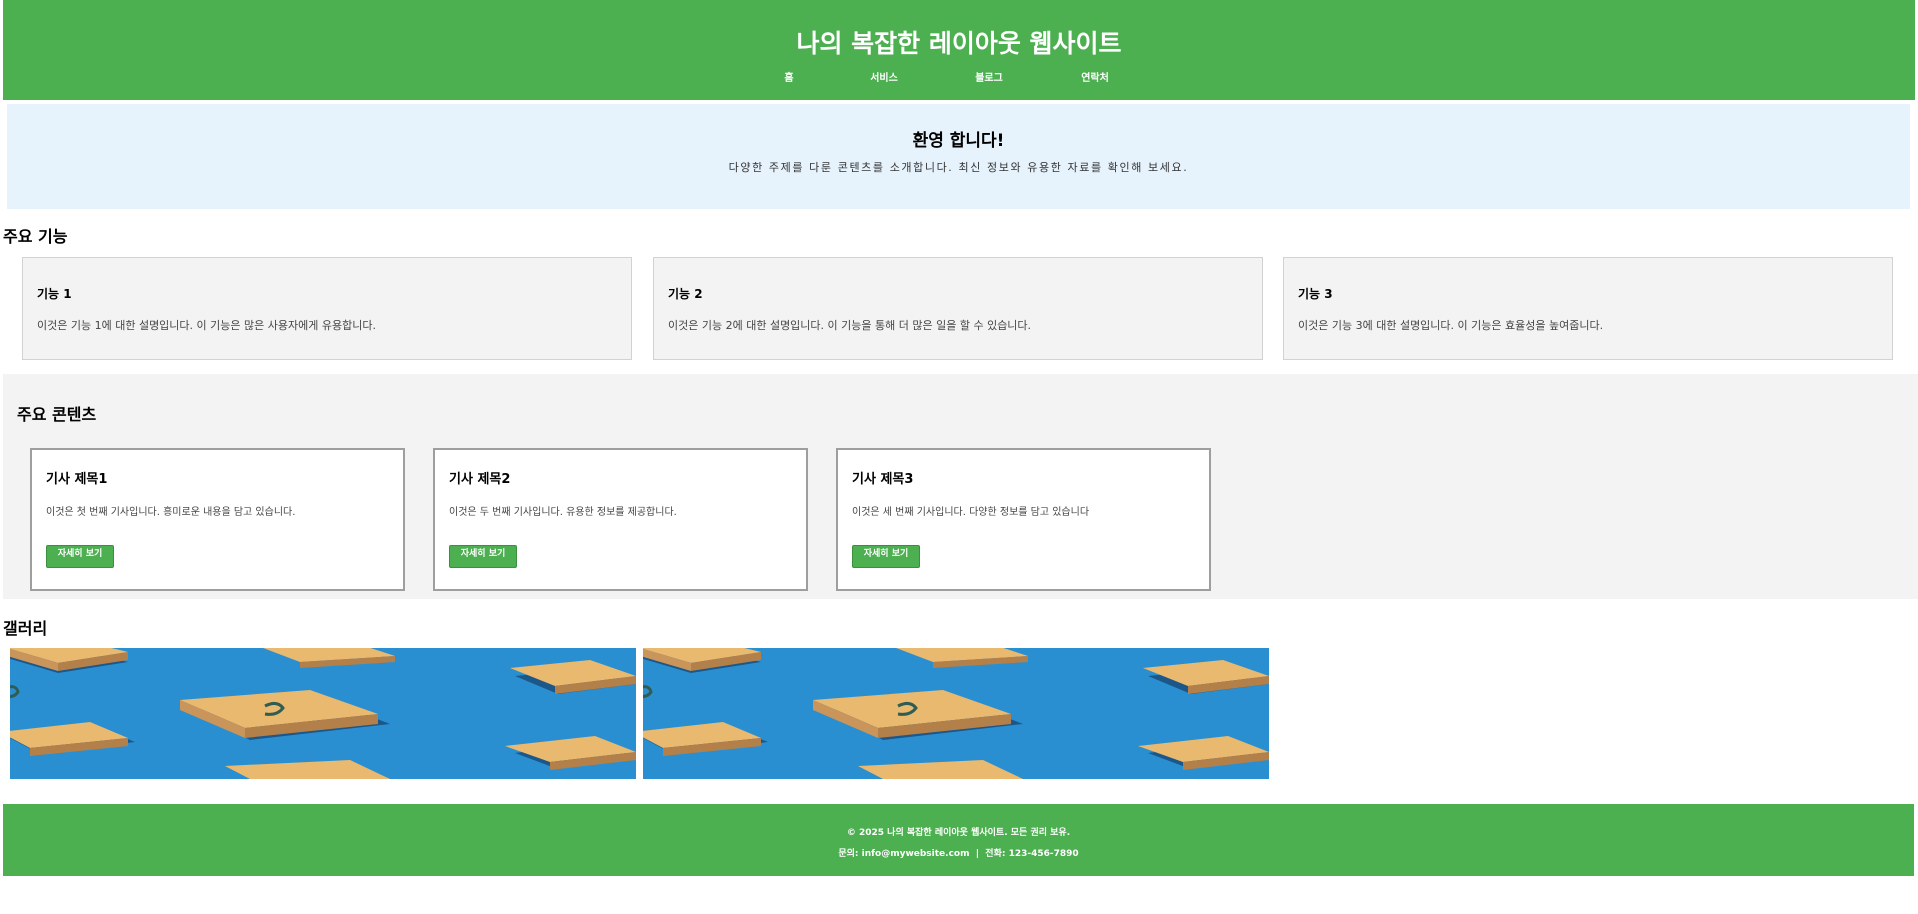  Describe the element at coordinates (1315, 294) in the screenshot. I see `feature-title: 기능 3` at that location.